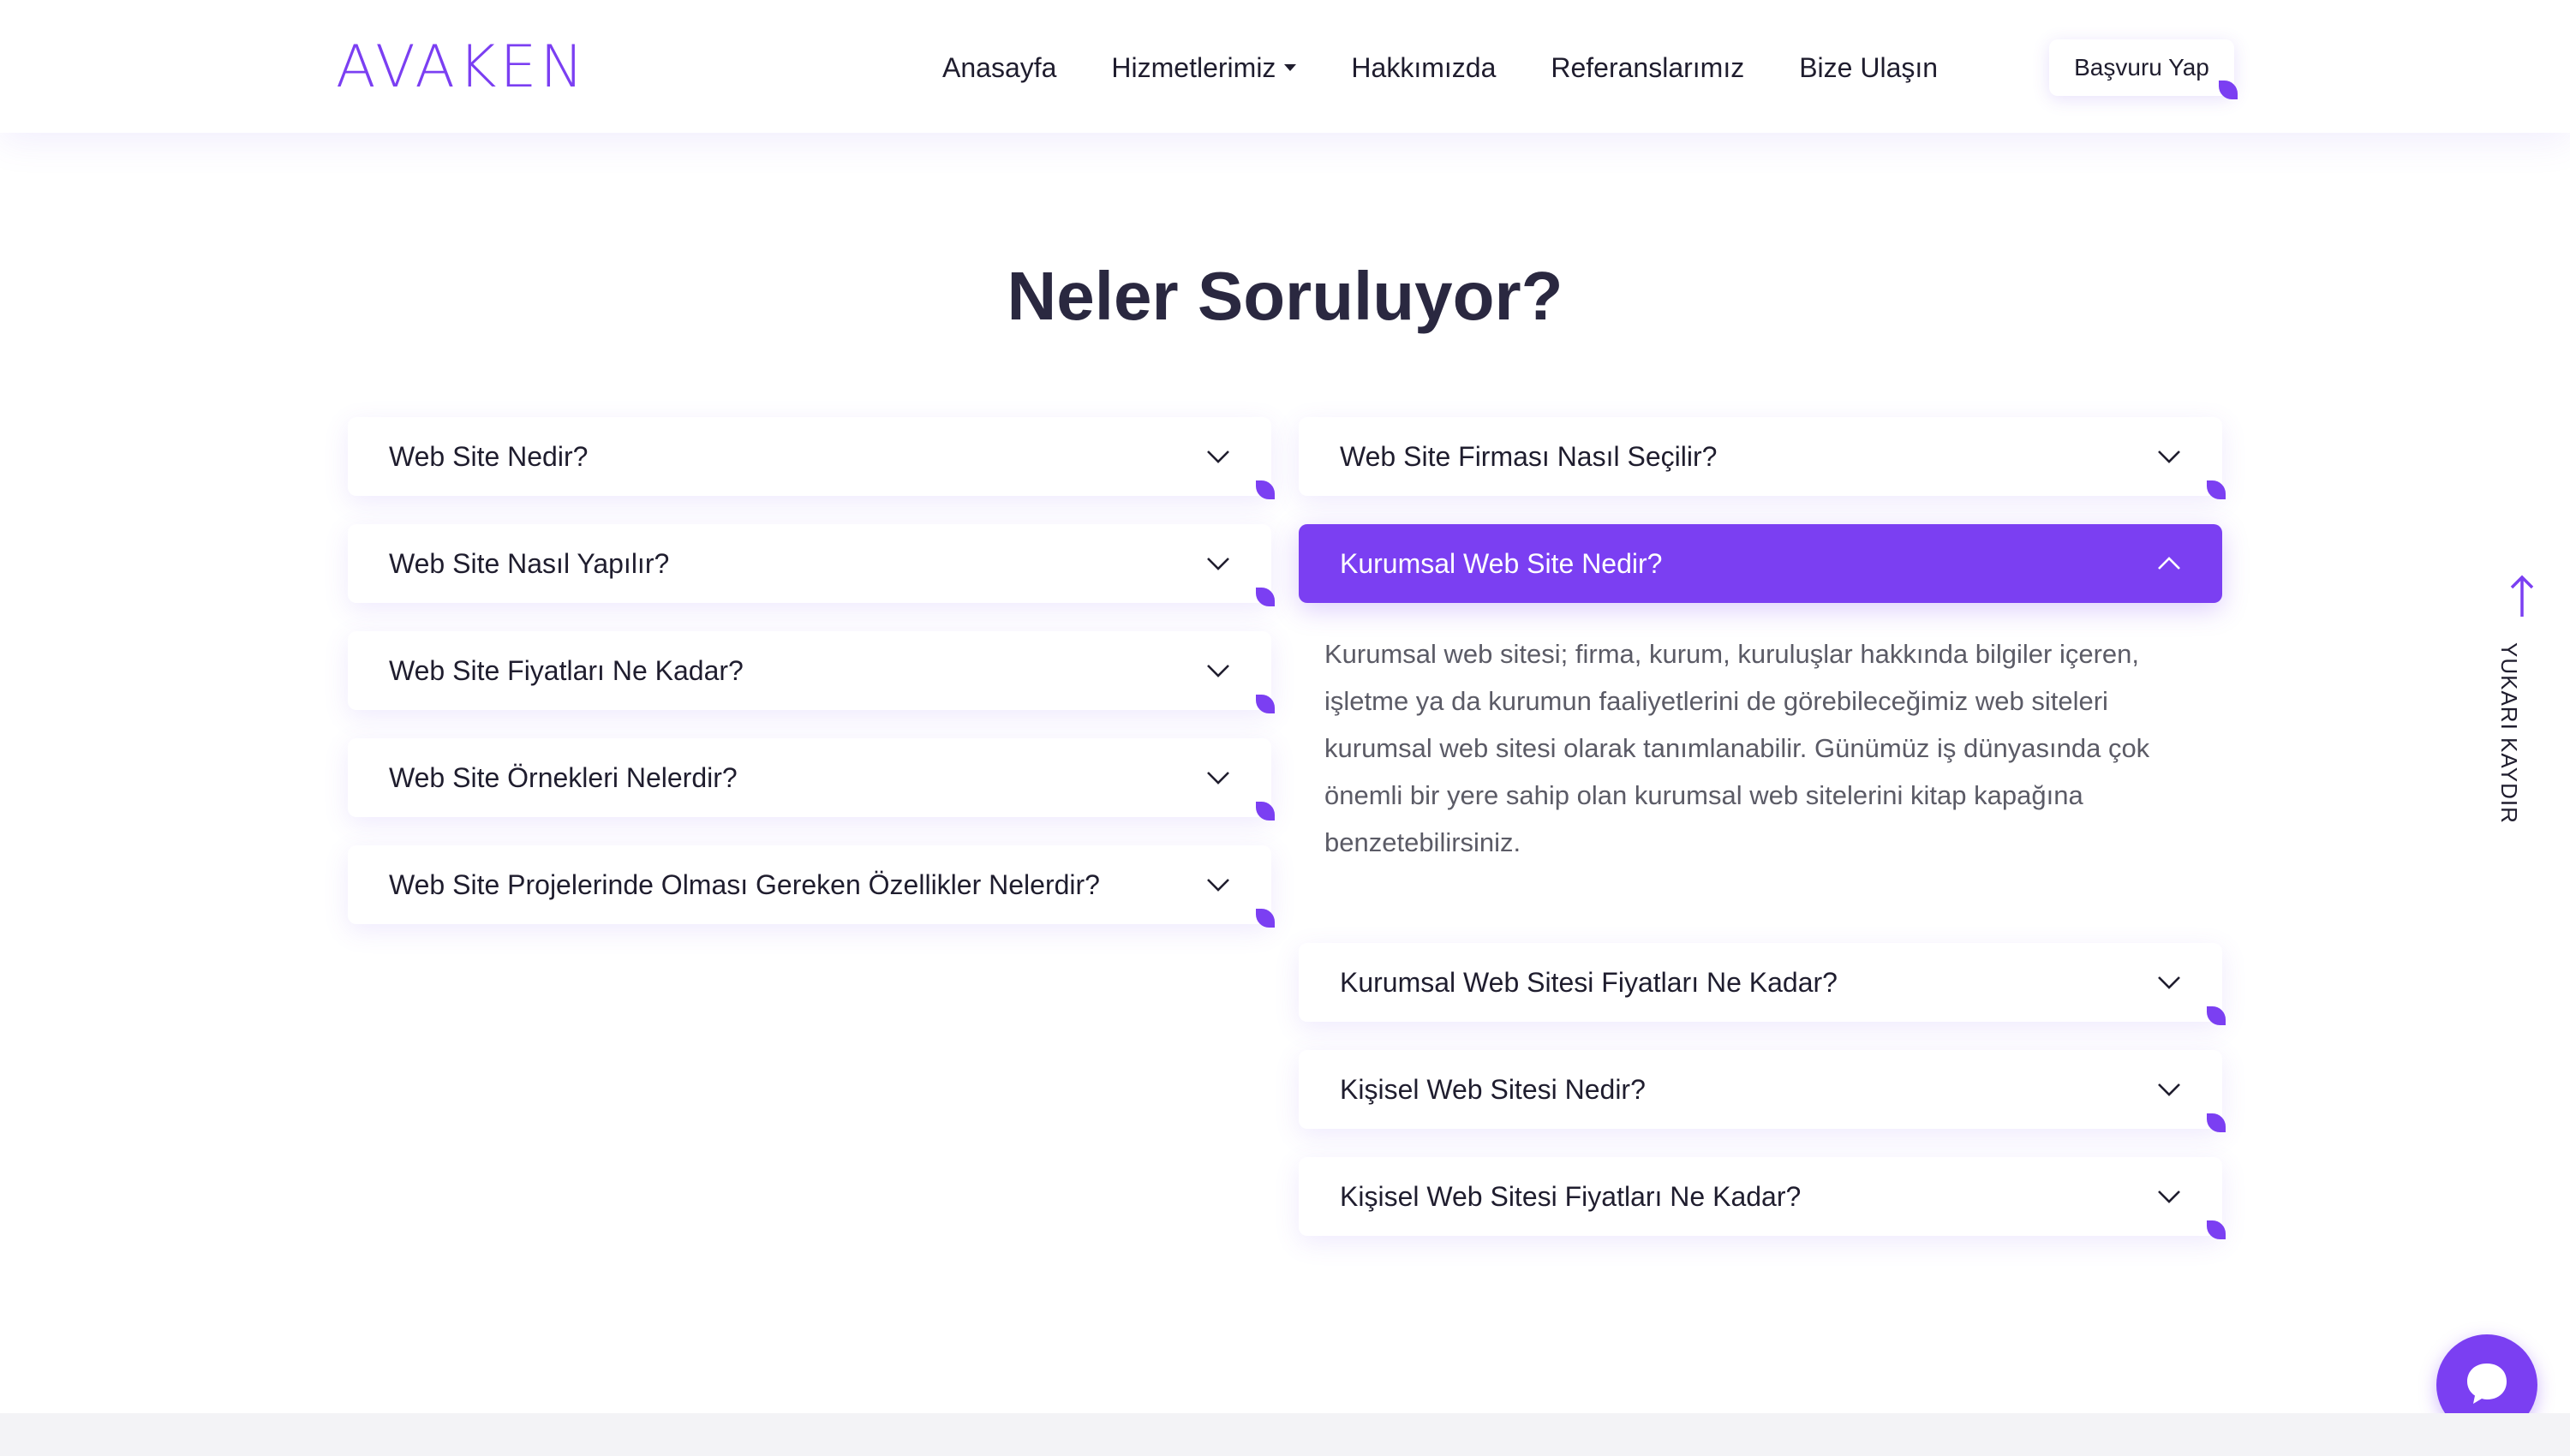 Image resolution: width=2570 pixels, height=1456 pixels. What do you see at coordinates (1589, 982) in the screenshot?
I see `faq-question: Kurumsal Web Sitesi Fiyatları Ne Kadar?` at bounding box center [1589, 982].